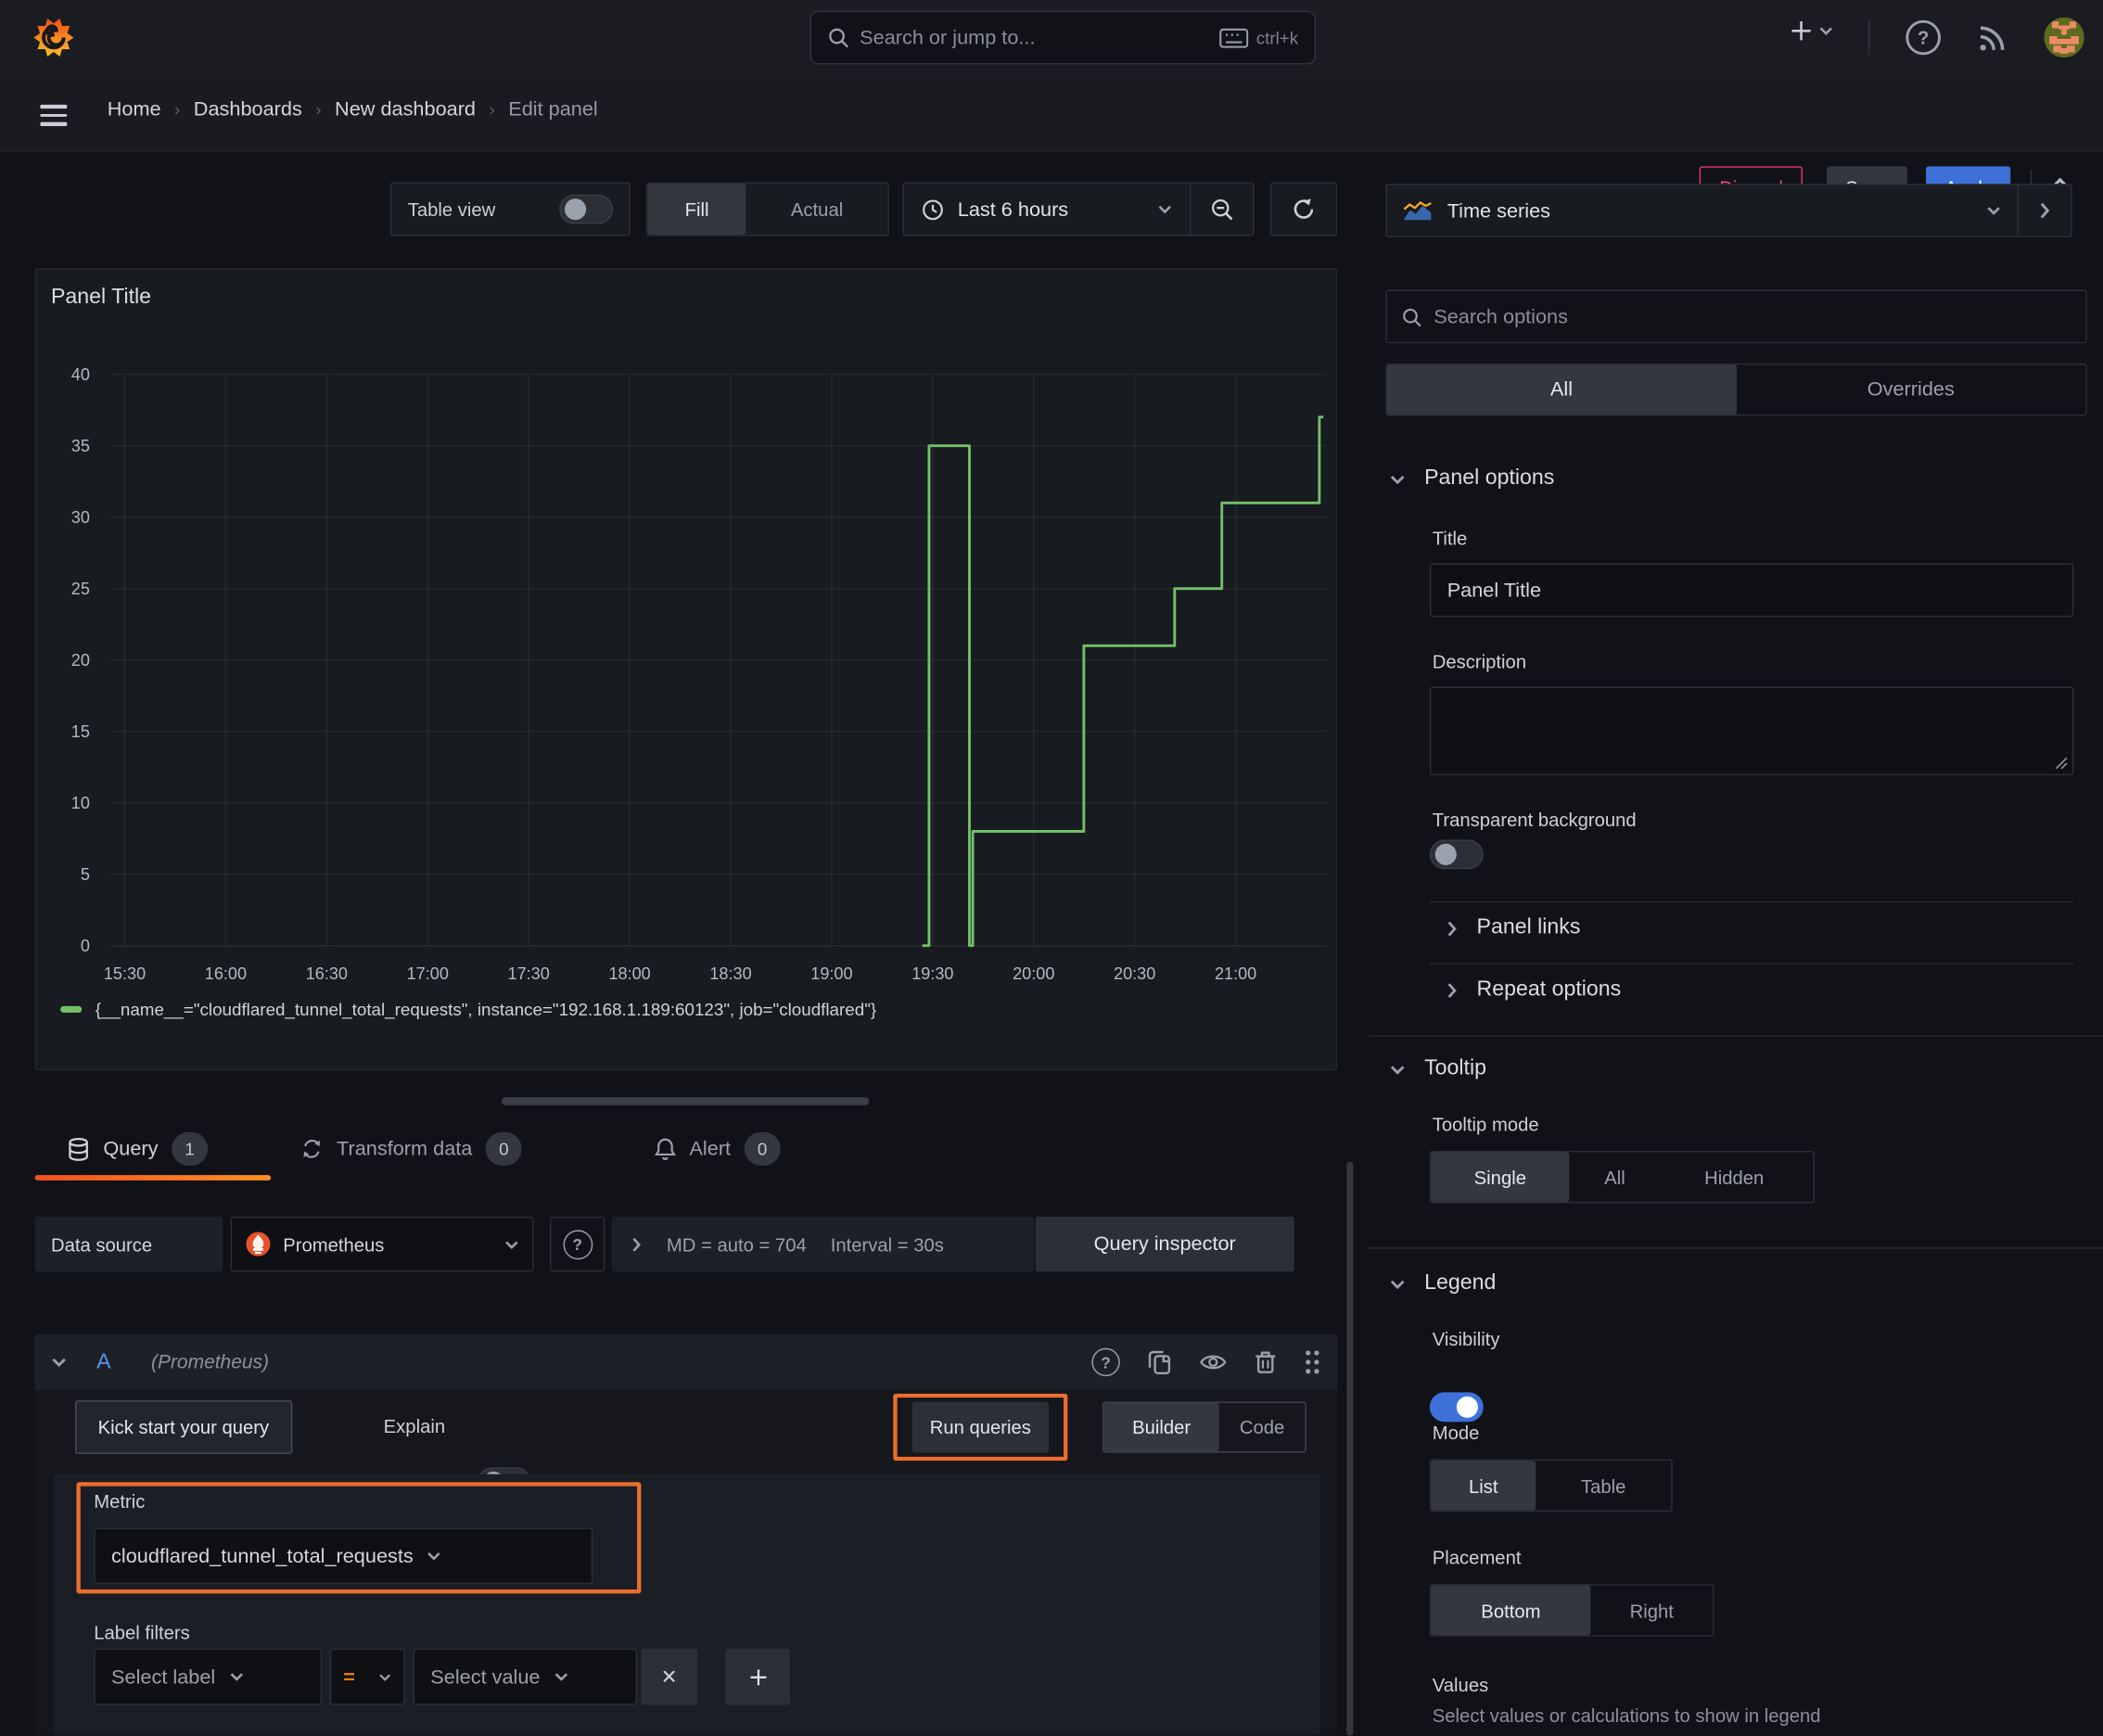 The image size is (2103, 1736). Describe the element at coordinates (1702, 210) in the screenshot. I see `visualization-select: Time series` at that location.